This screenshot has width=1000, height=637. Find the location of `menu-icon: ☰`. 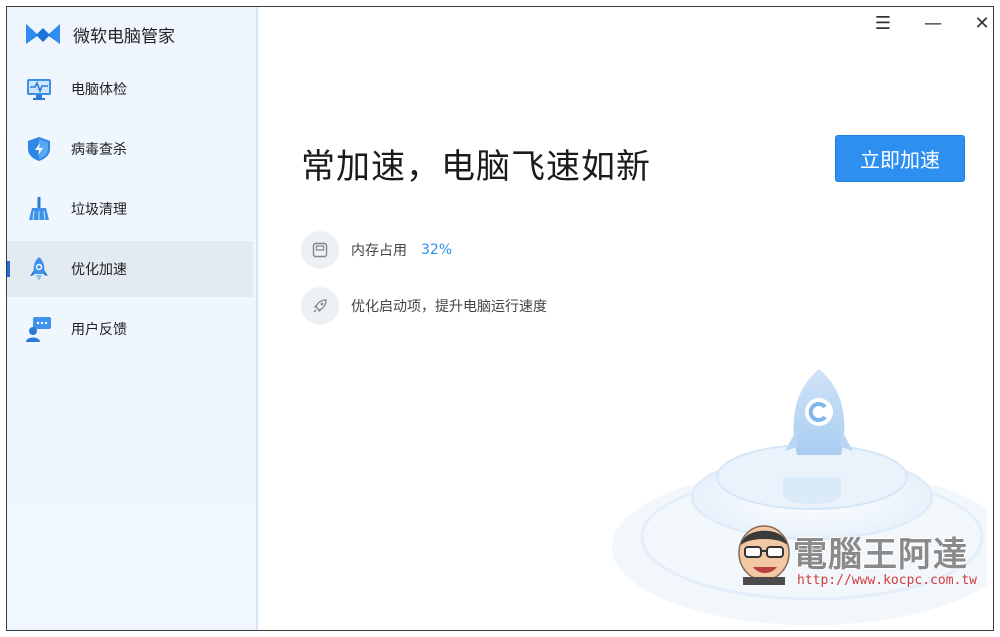

menu-icon: ☰ is located at coordinates (883, 23).